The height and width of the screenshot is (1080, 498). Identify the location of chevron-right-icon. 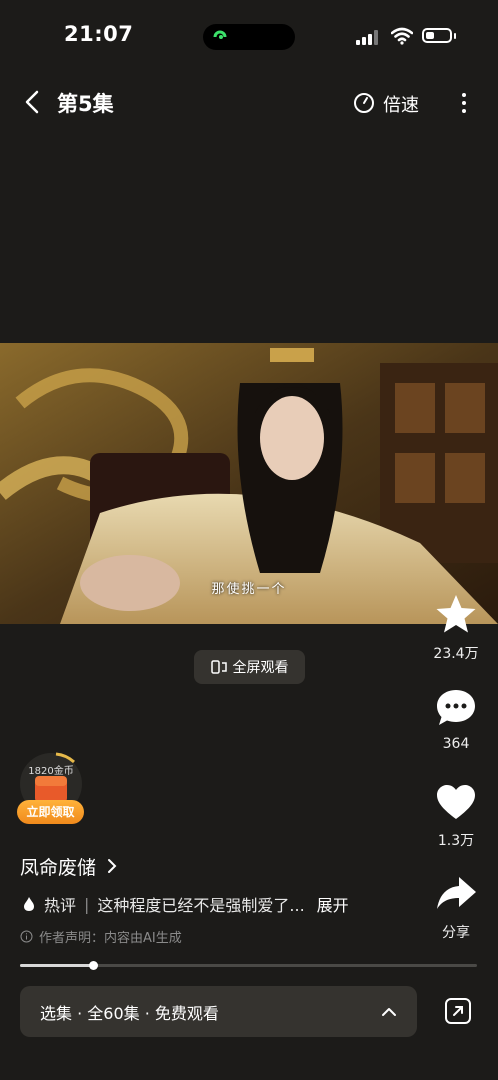
(112, 866).